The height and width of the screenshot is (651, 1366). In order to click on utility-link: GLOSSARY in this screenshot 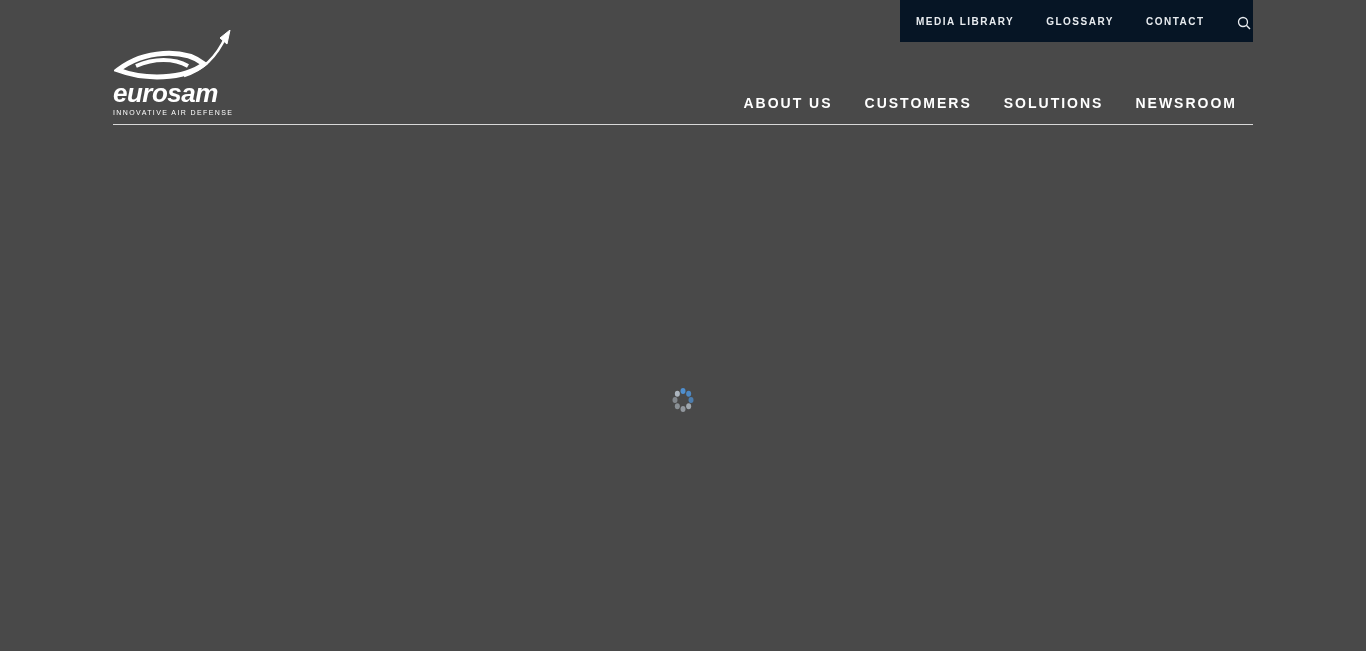, I will do `click(1080, 21)`.